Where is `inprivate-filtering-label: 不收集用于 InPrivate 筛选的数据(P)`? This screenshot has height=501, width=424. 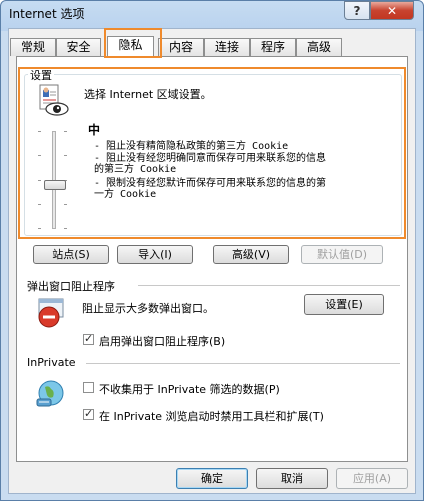
inprivate-filtering-label: 不收集用于 InPrivate 筛选的数据(P) is located at coordinates (189, 389).